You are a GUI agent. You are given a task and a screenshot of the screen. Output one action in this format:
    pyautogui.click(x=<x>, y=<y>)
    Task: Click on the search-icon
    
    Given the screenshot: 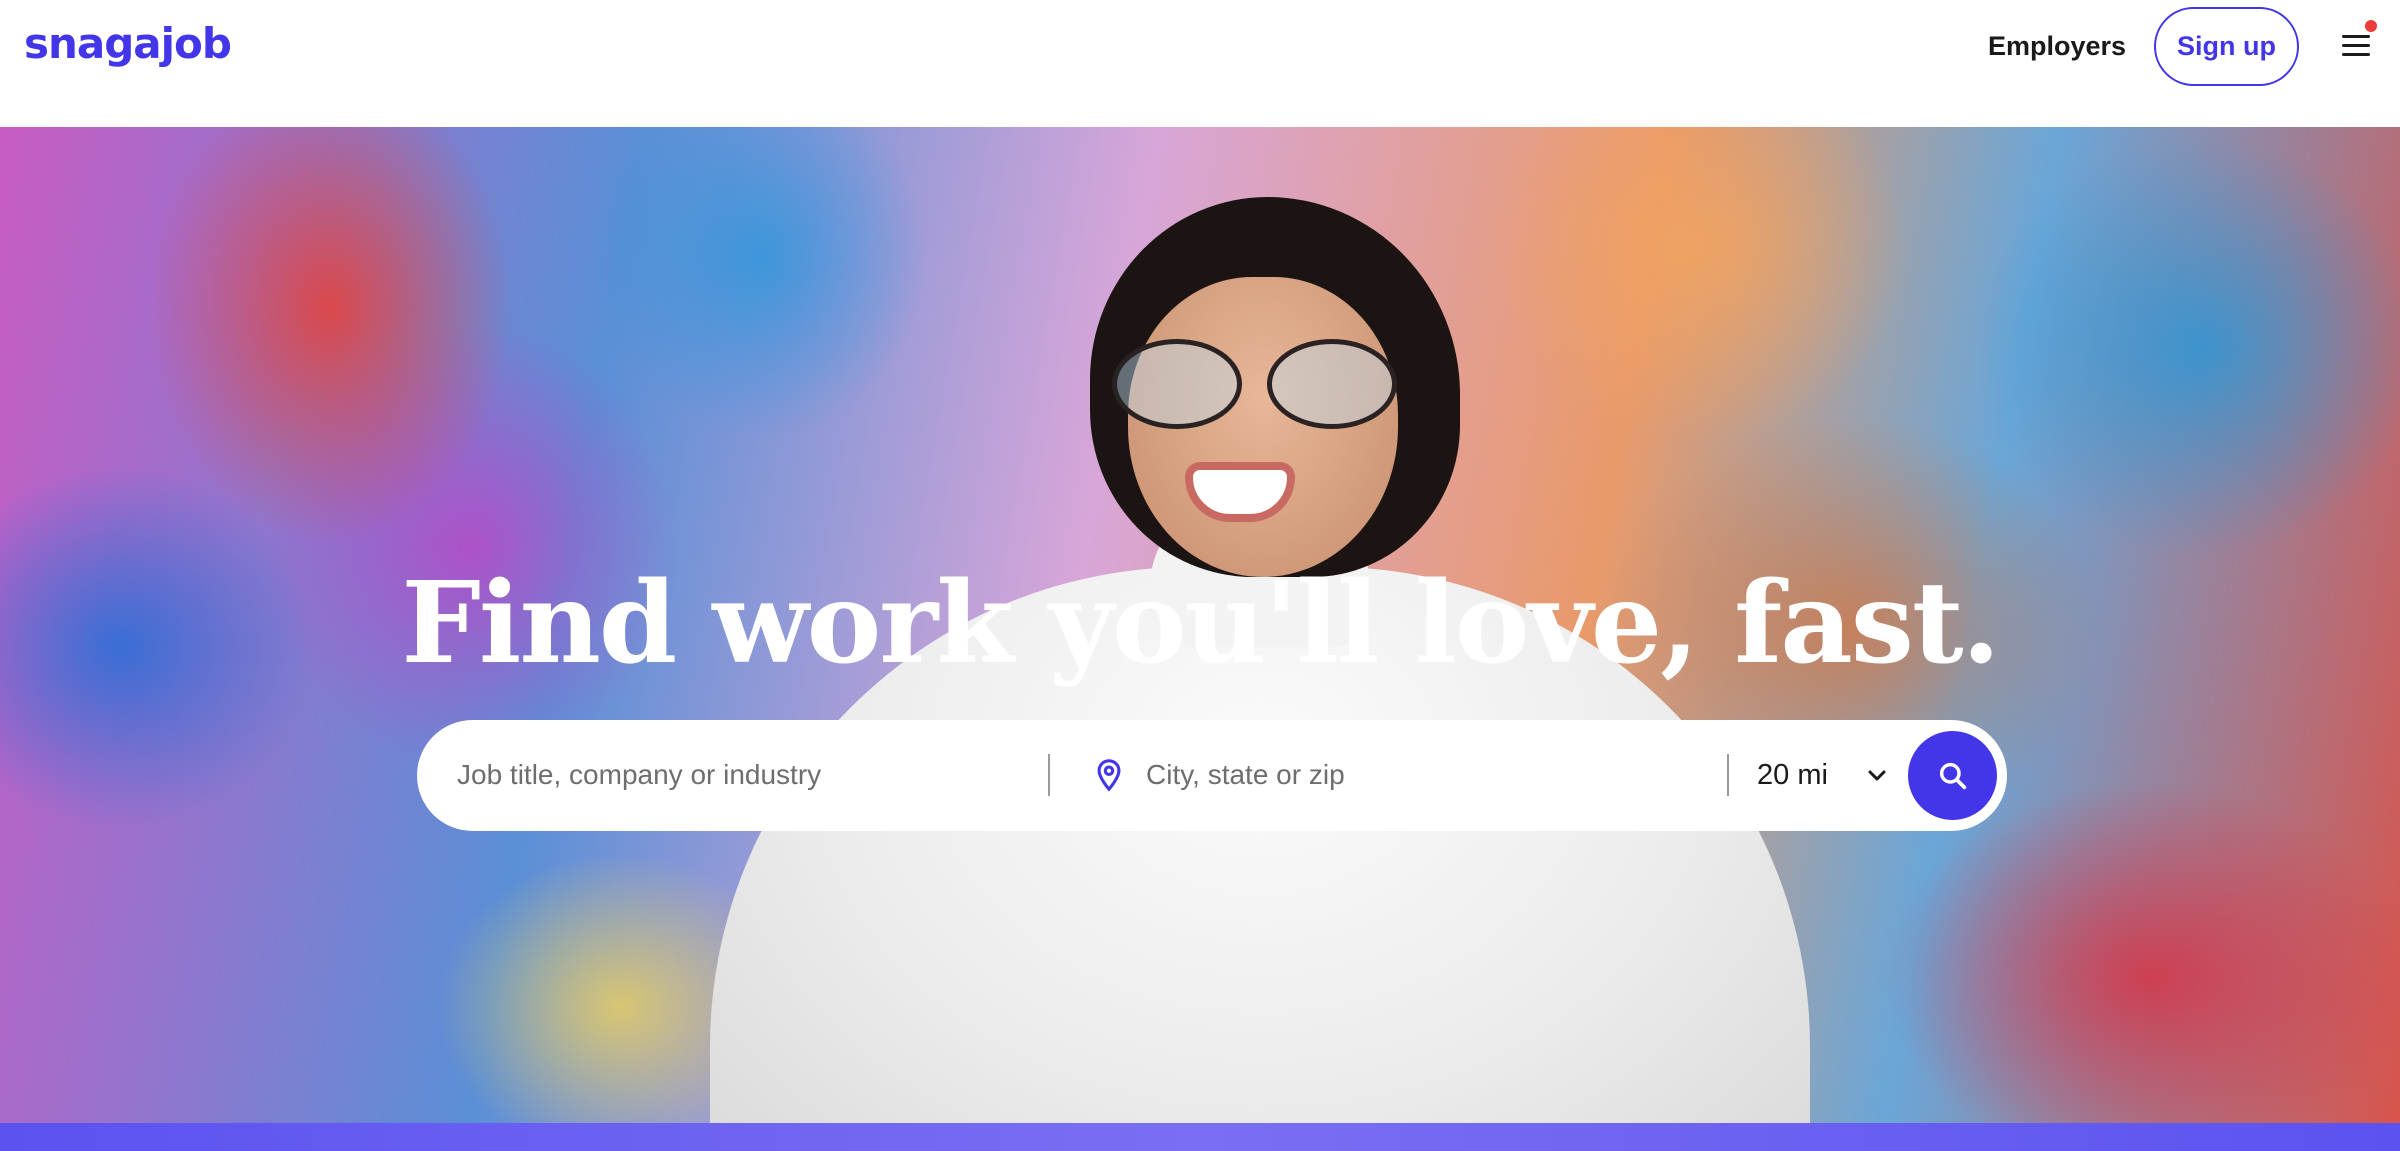 What is the action you would take?
    pyautogui.click(x=1952, y=775)
    